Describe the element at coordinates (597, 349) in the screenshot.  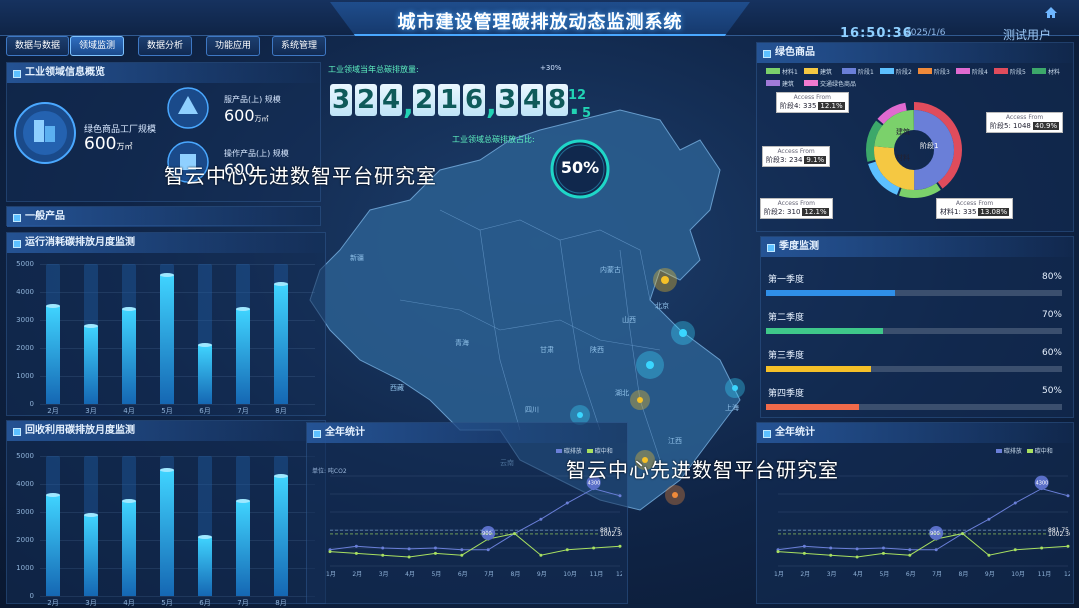
I see `map-label-shaanxi: 陕西` at that location.